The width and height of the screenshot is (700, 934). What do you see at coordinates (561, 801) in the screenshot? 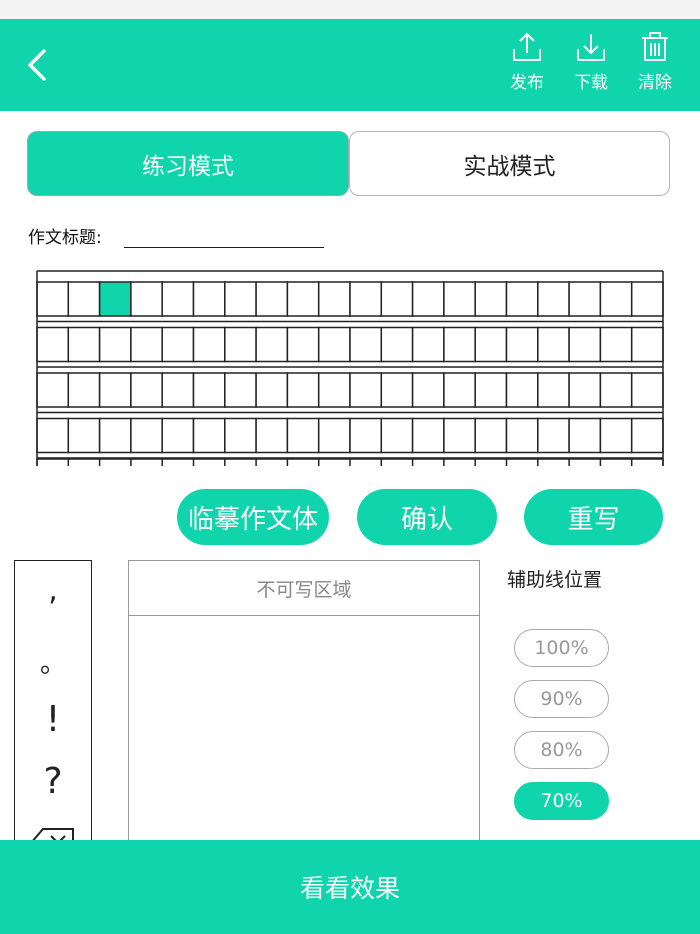
I see `aux-option-70: 70%` at bounding box center [561, 801].